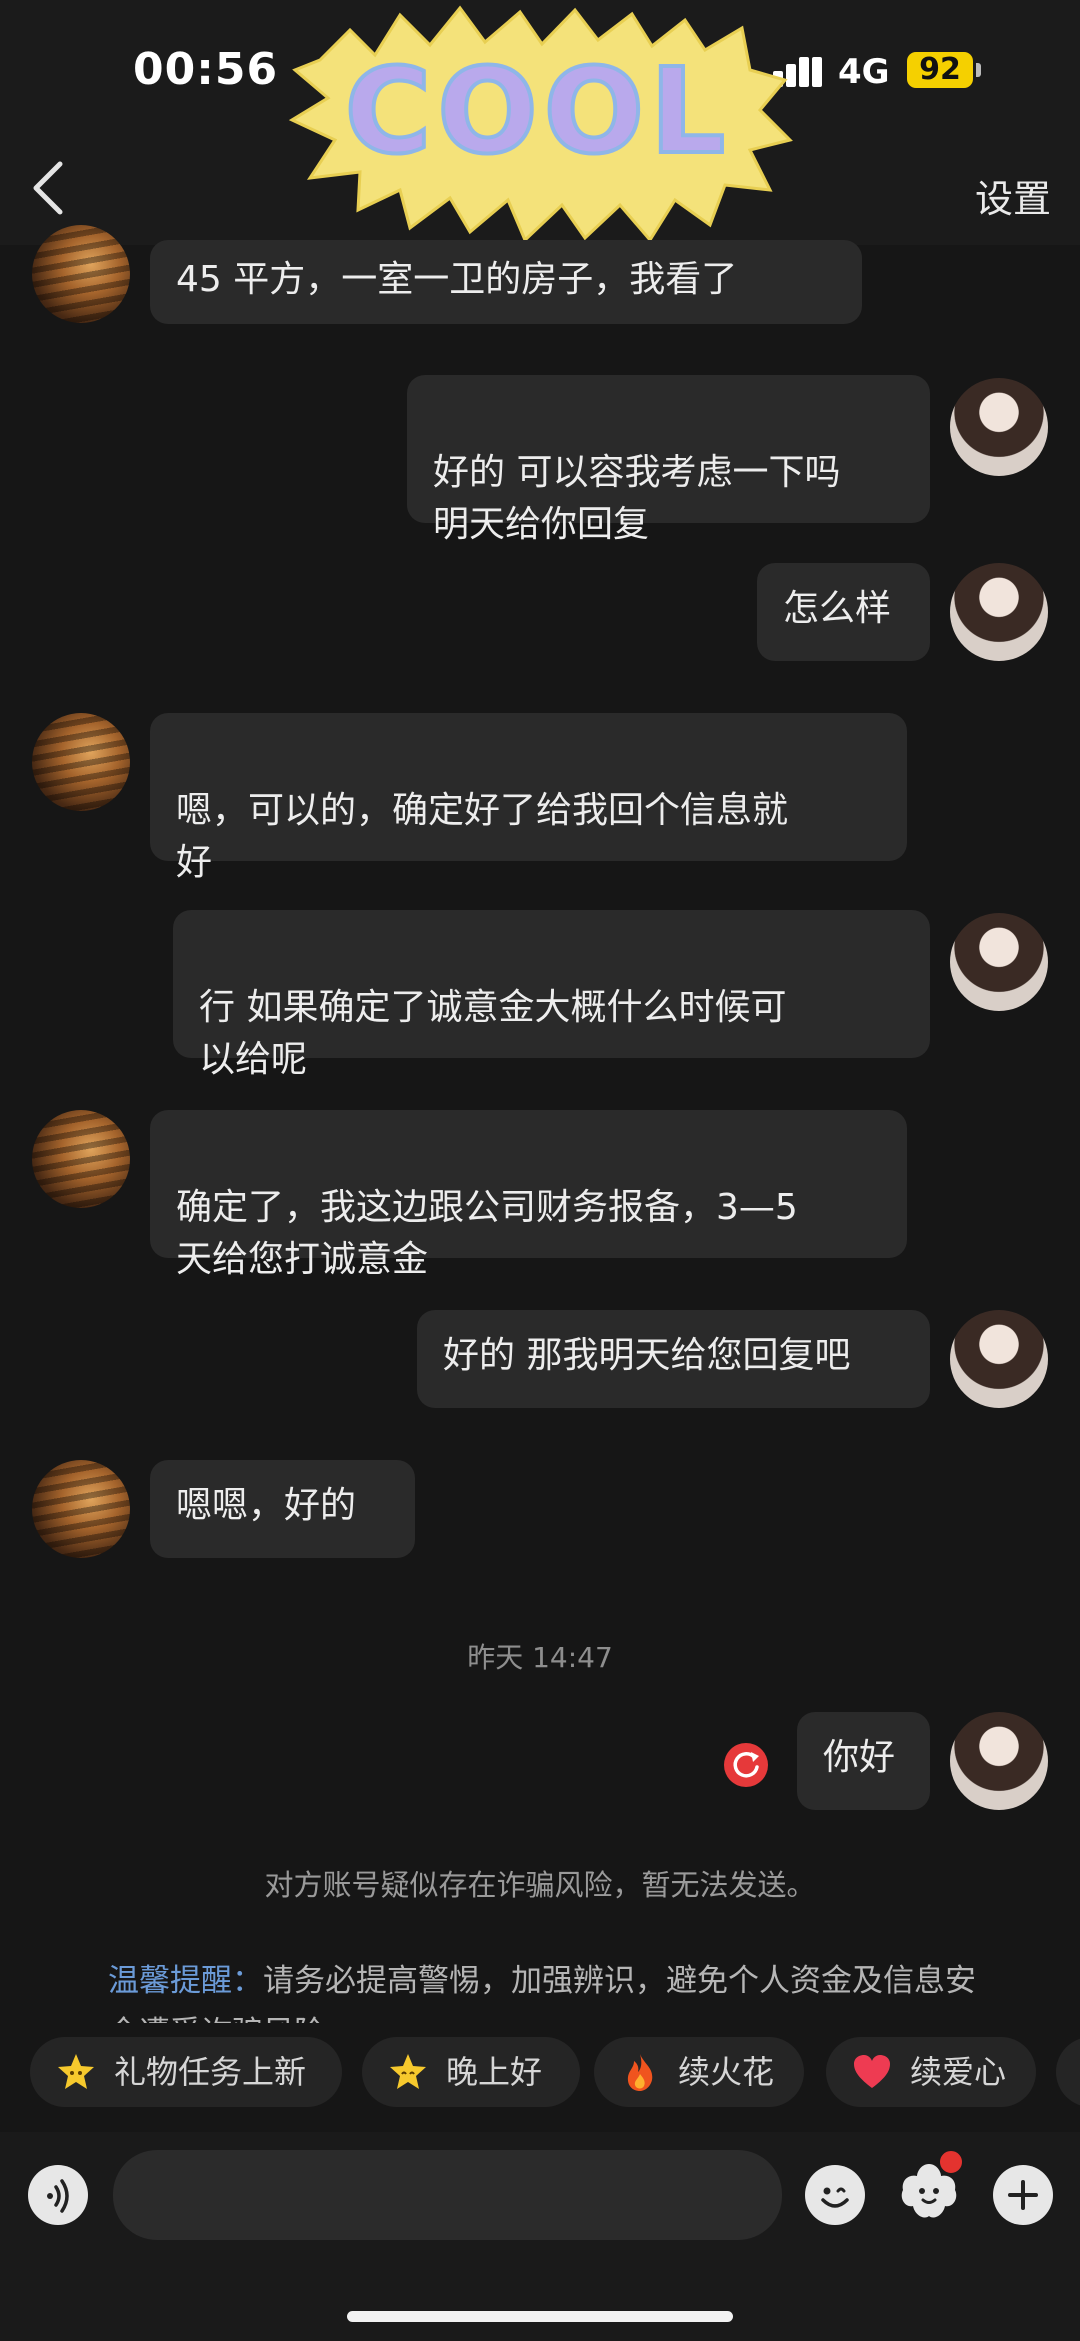 The image size is (1080, 2341). I want to click on quick-reply-chip: 续火花, so click(699, 2072).